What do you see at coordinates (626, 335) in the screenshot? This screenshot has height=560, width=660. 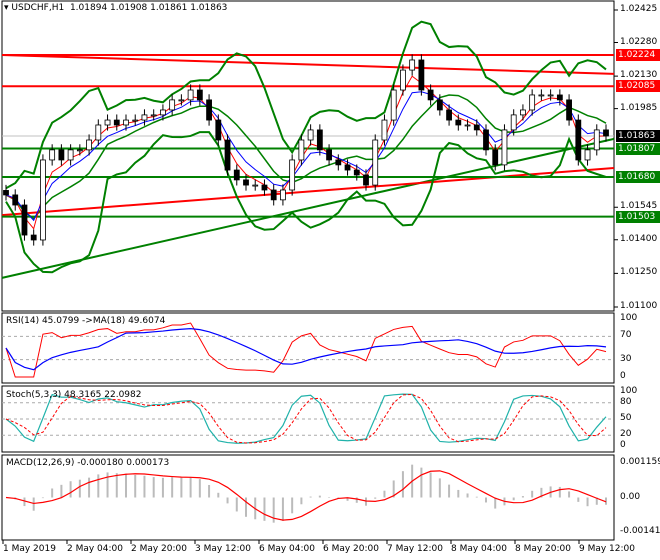 I see `rsi-tick-label: 70` at bounding box center [626, 335].